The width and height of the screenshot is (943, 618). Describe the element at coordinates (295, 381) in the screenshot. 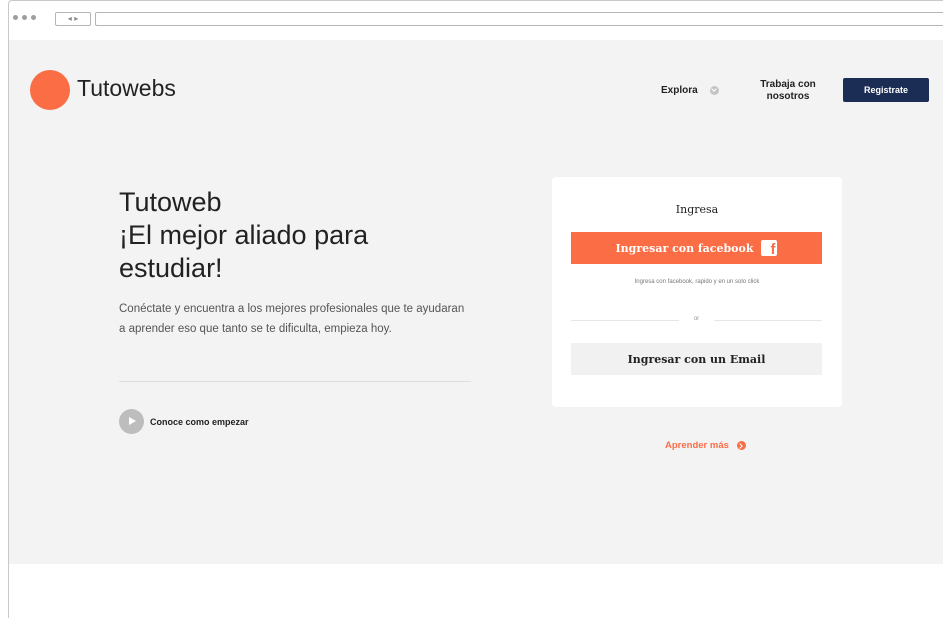

I see `hero-divider` at that location.